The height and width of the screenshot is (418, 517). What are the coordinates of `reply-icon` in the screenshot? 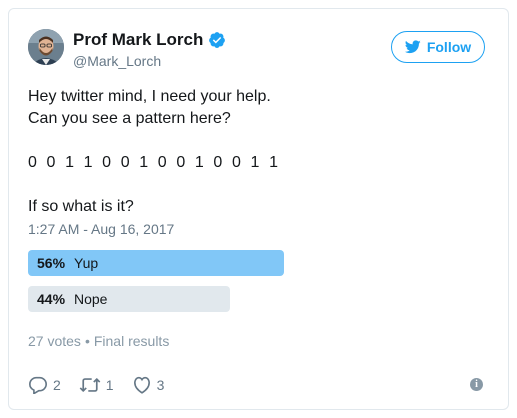 It's located at (38, 385).